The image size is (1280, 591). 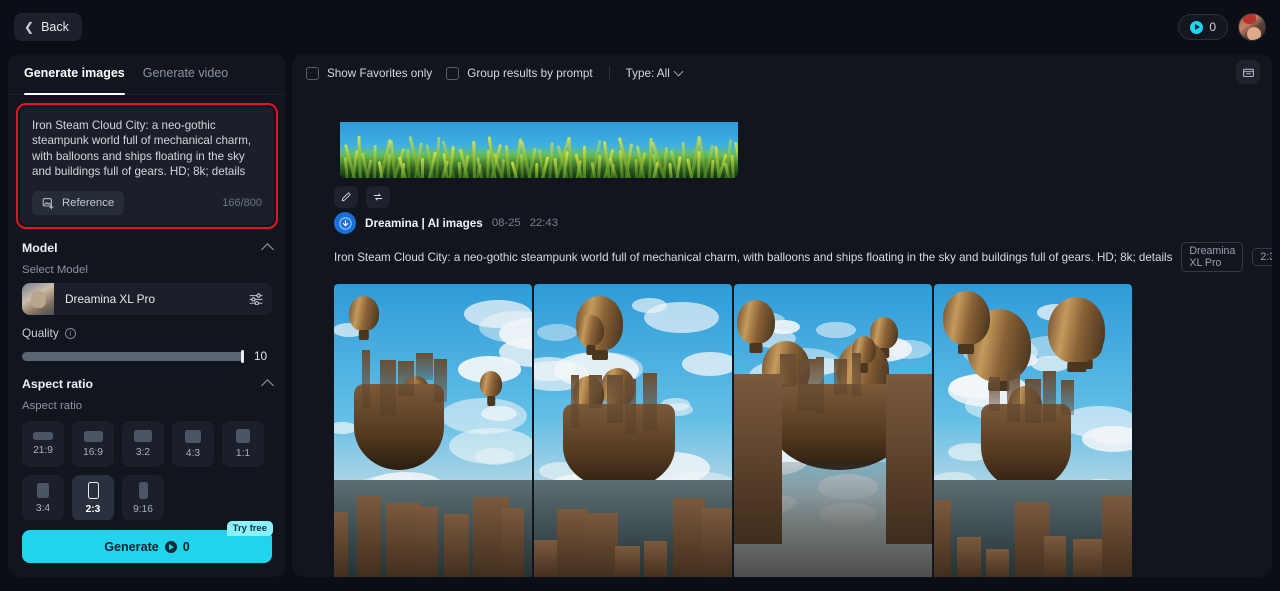 What do you see at coordinates (256, 299) in the screenshot?
I see `sliders-icon` at bounding box center [256, 299].